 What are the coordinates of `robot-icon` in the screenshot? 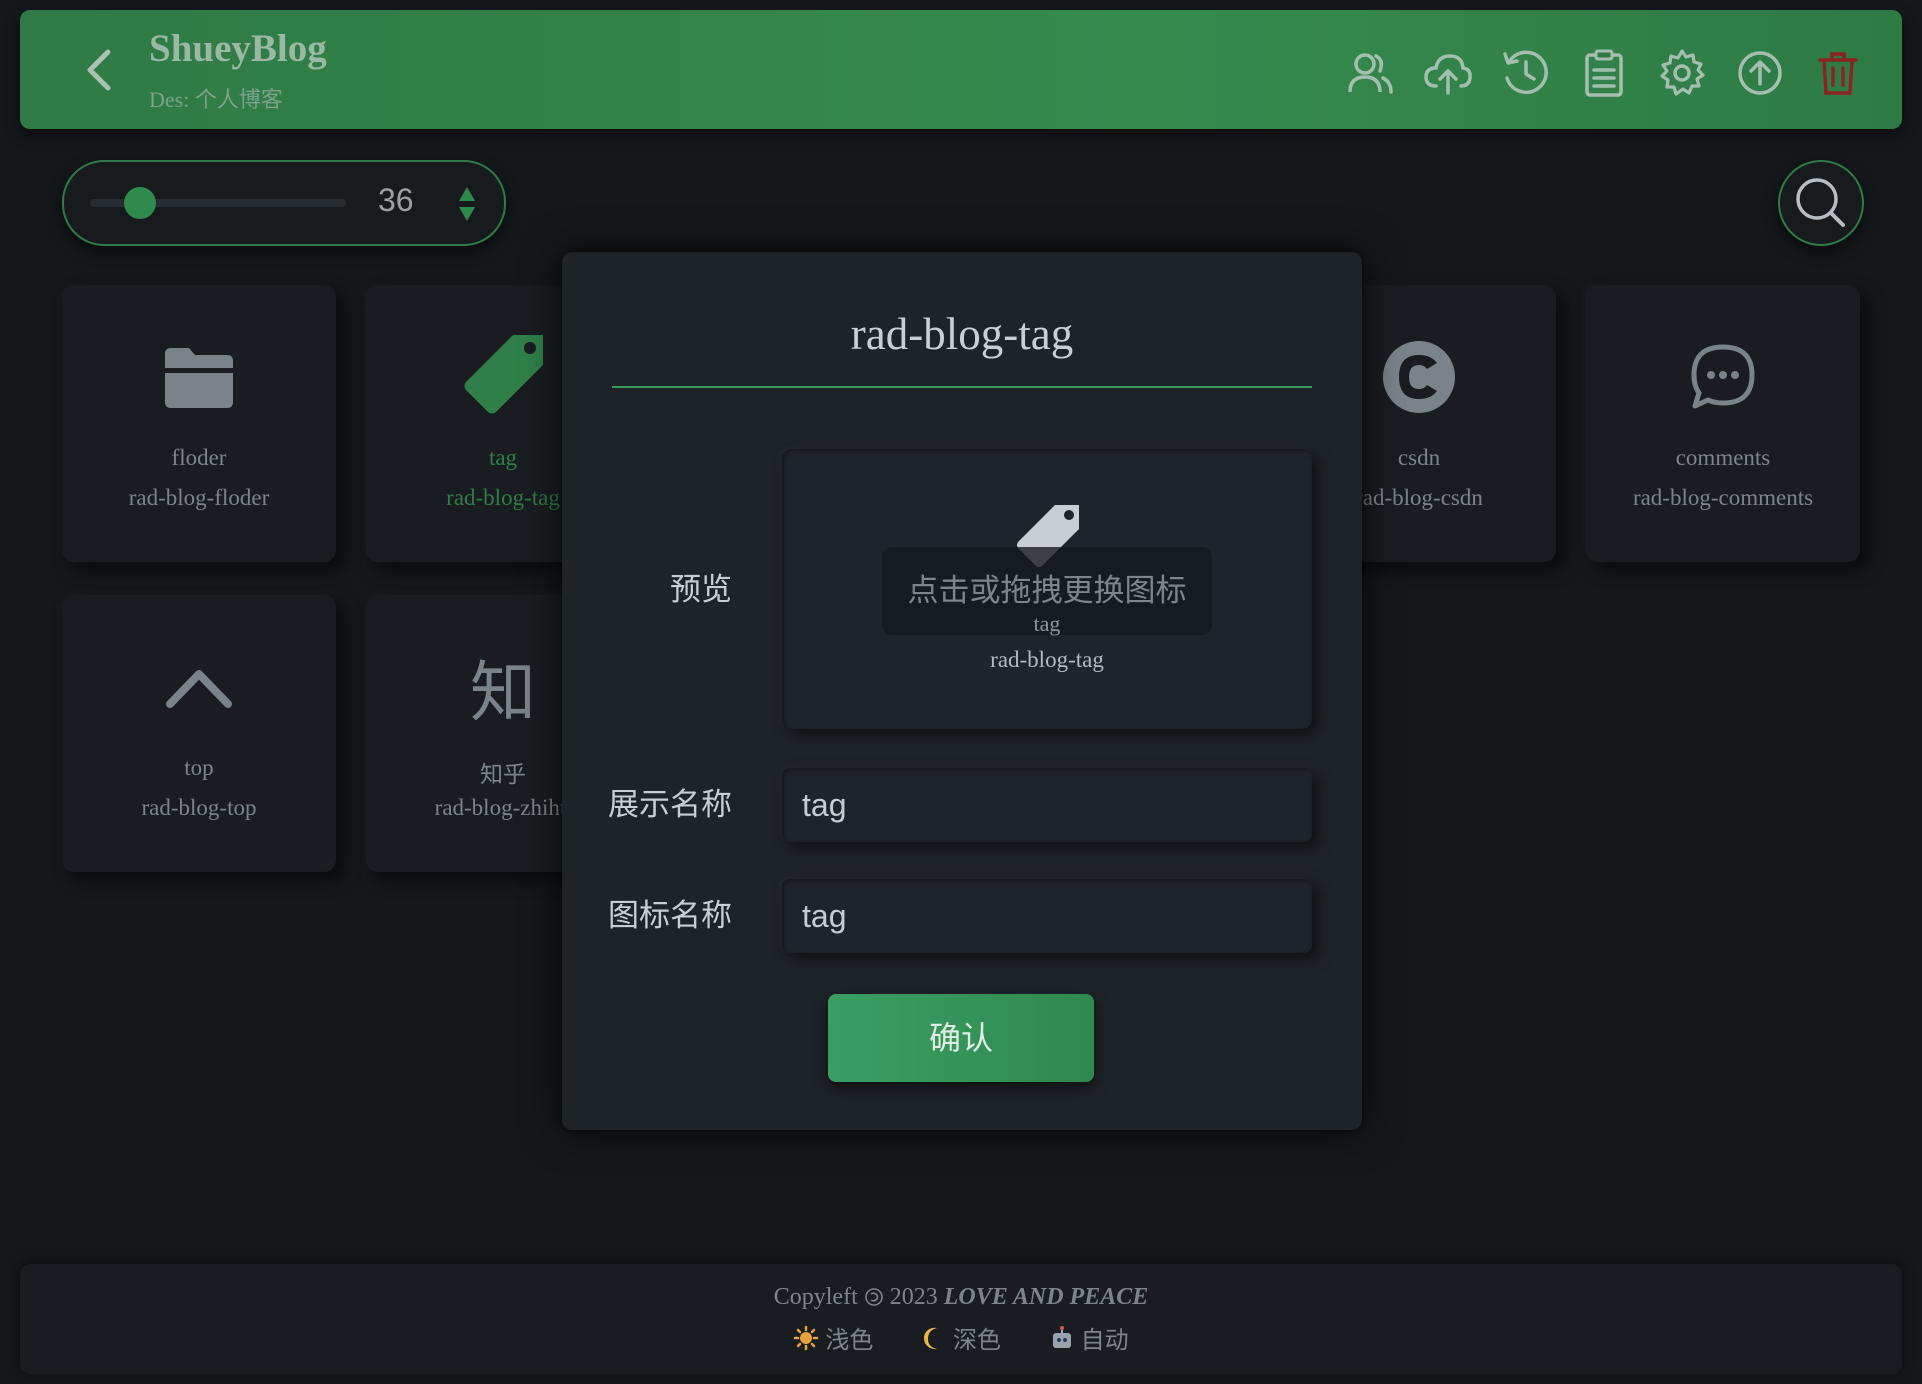 It's located at (1061, 1337).